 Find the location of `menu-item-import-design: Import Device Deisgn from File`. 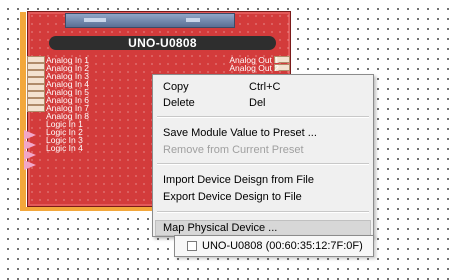

menu-item-import-design: Import Device Deisgn from File is located at coordinates (238, 180).